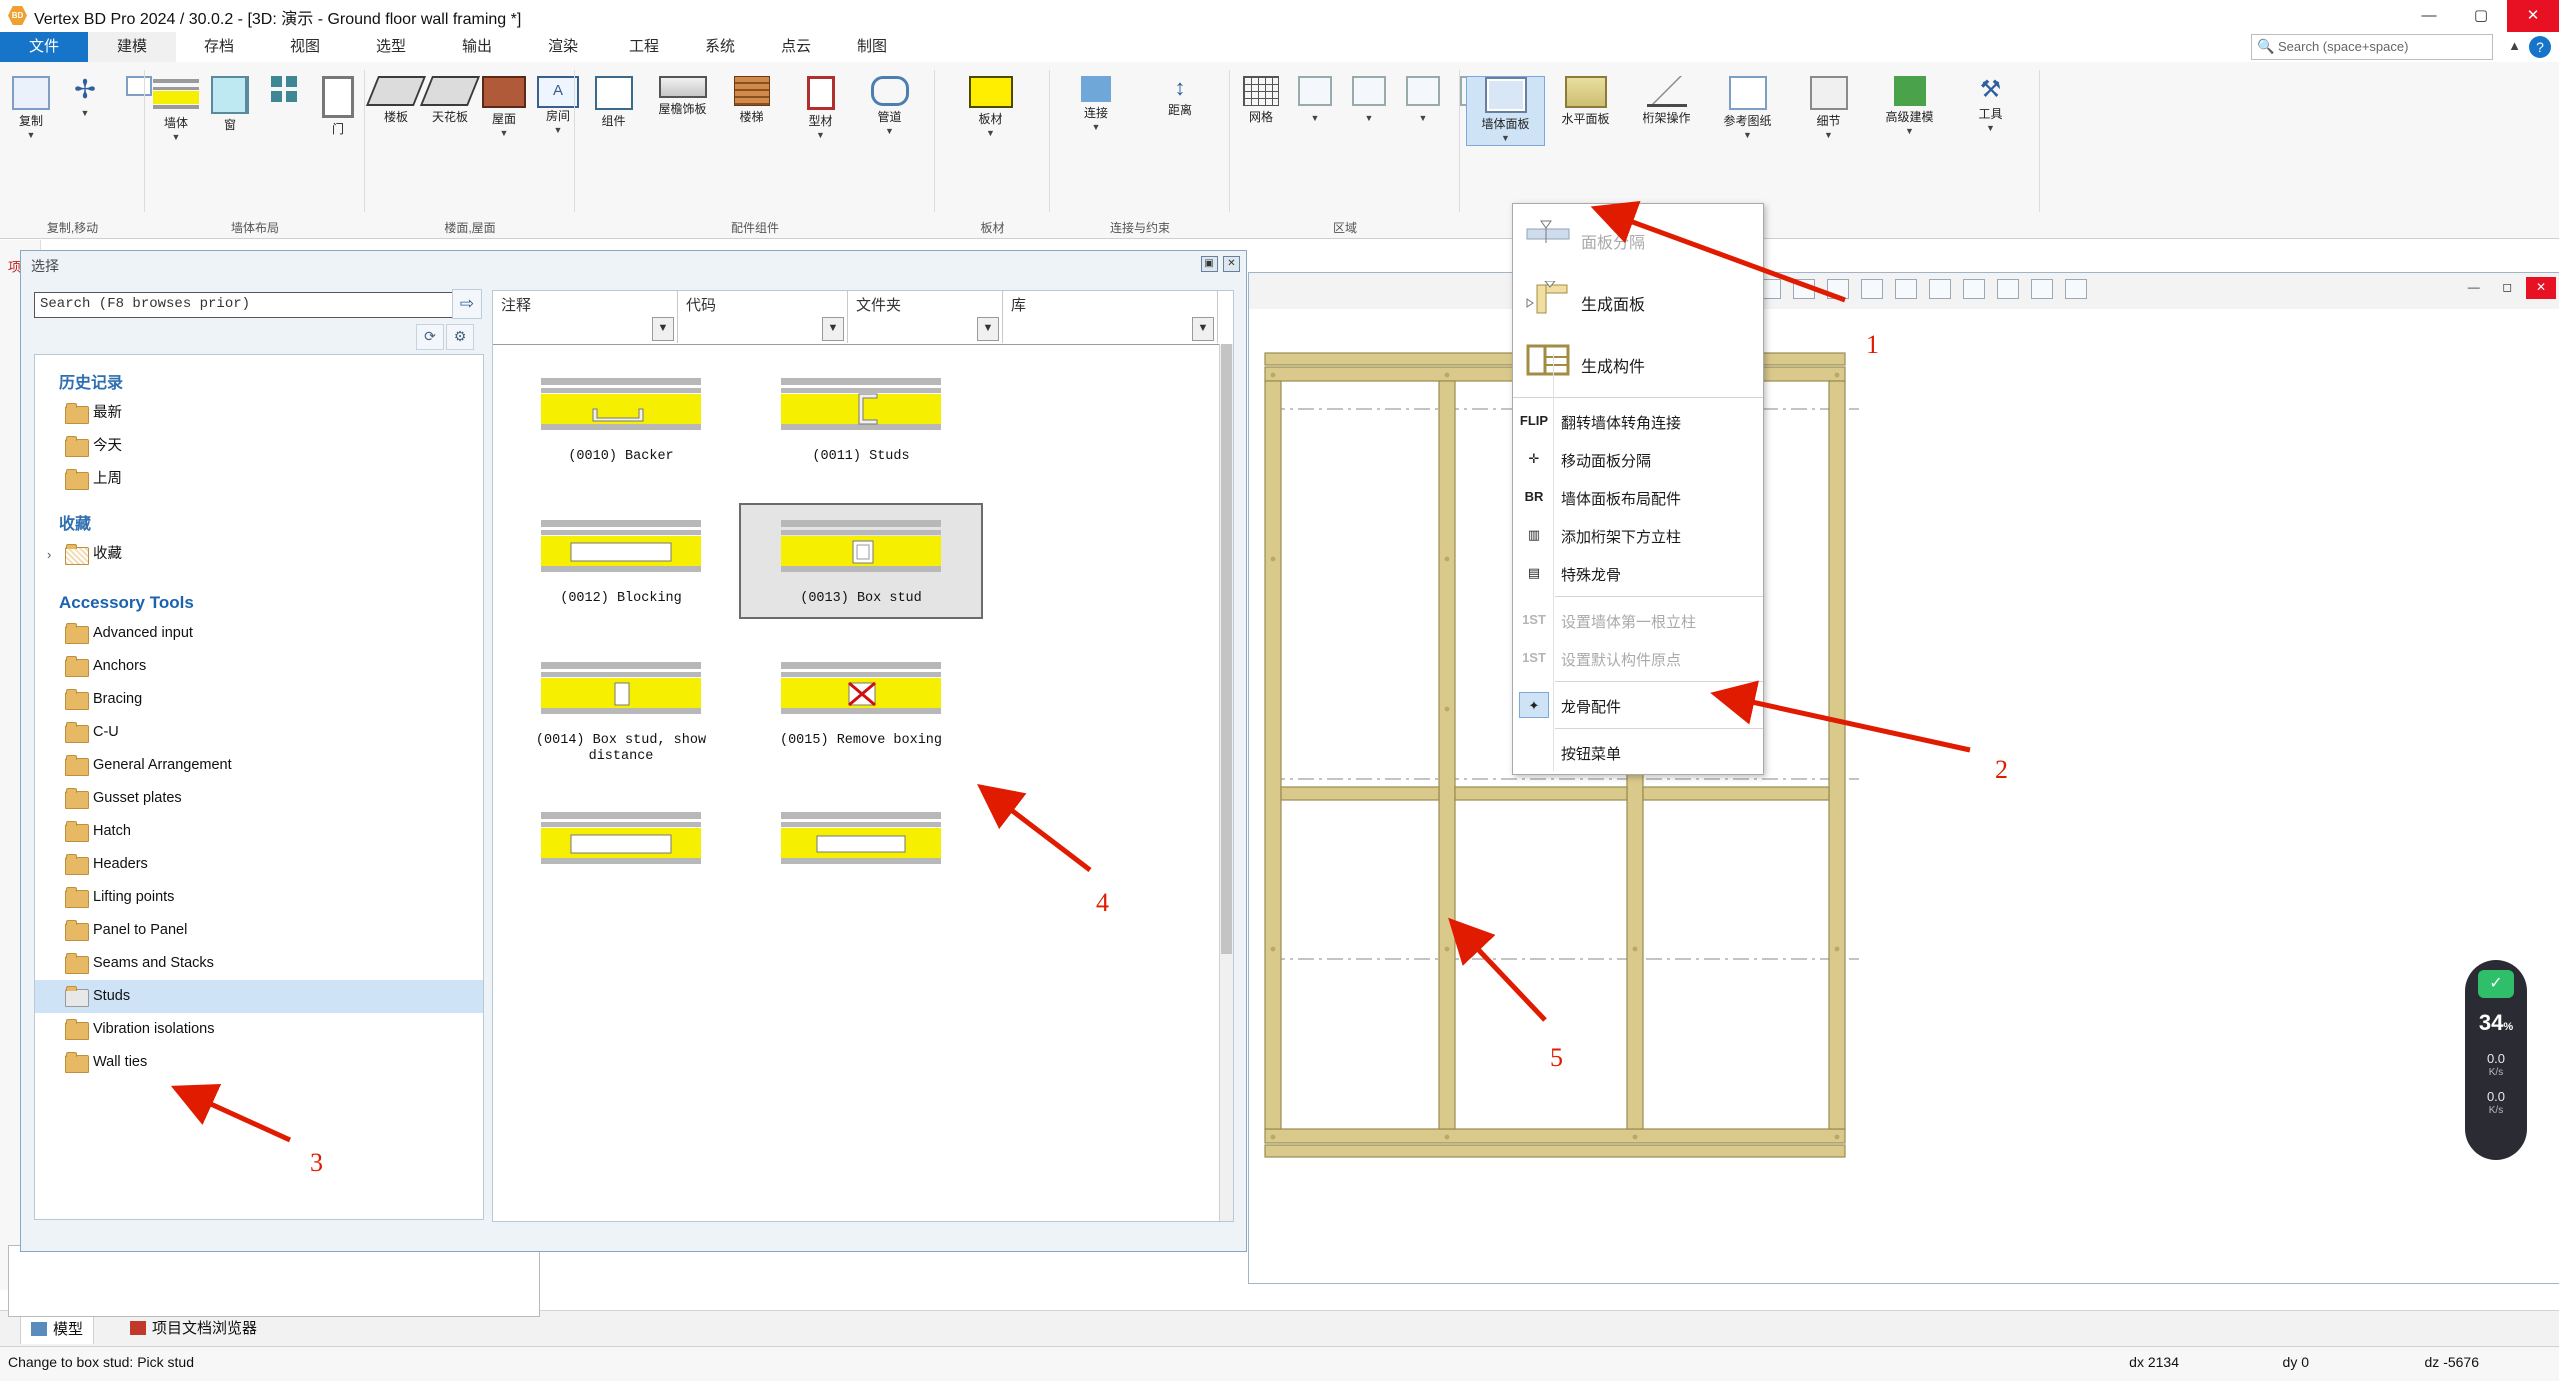 The width and height of the screenshot is (2559, 1381). I want to click on ribbon-button-墙体面板: 墙体面板 ▼, so click(1505, 111).